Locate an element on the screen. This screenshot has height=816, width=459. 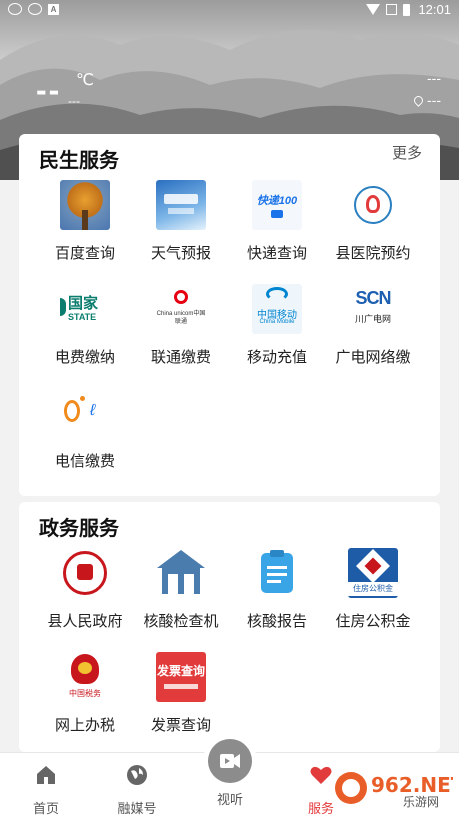
svg-text: 962.NET is located at coordinates (412, 785).